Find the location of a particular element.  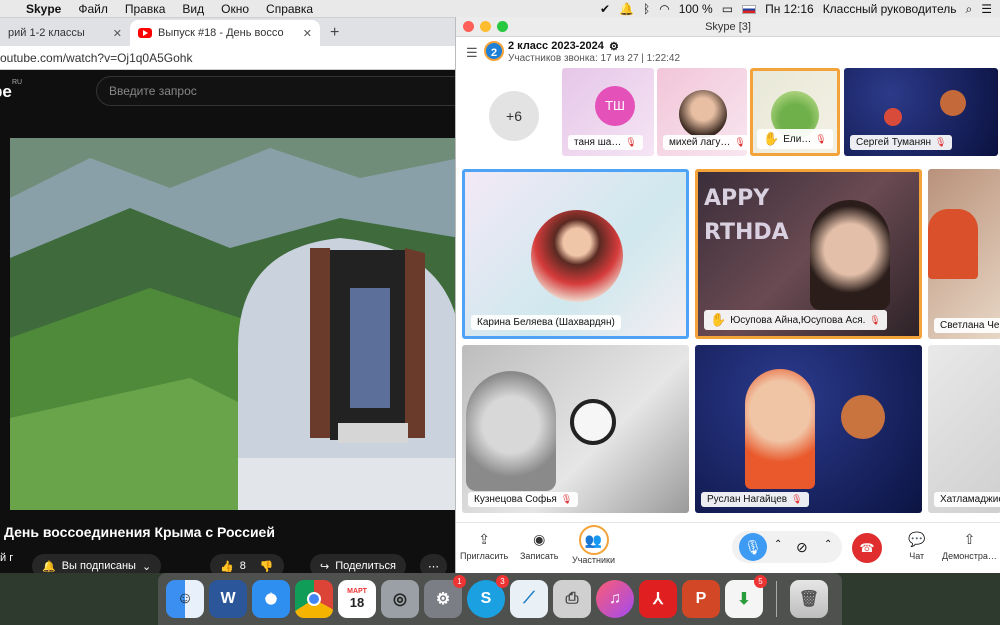

browser-tab-2-active: Выпуск #18 - День воссо ✕ is located at coordinates (225, 33).